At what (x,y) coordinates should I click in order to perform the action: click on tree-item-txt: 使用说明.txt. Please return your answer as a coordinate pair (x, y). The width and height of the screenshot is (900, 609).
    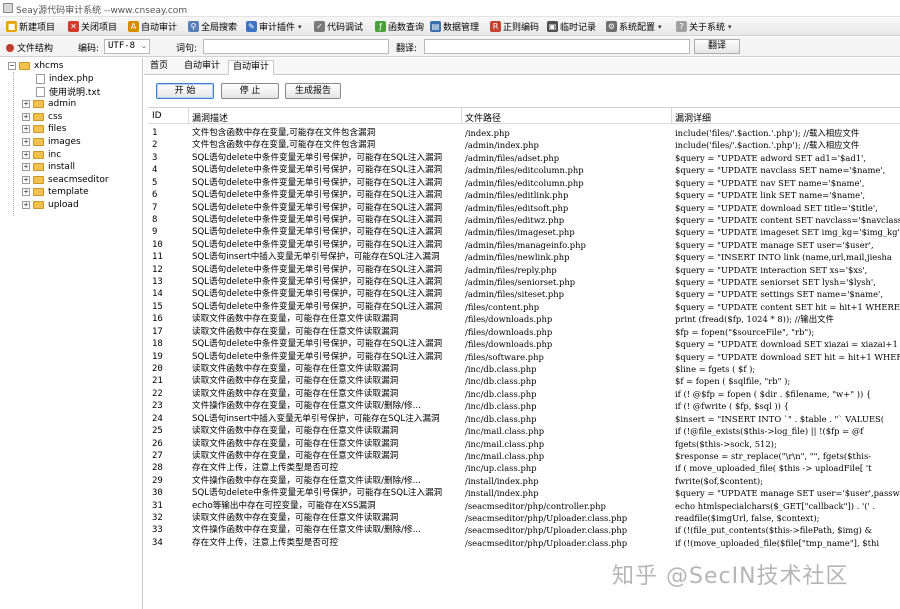
    Looking at the image, I should click on (68, 92).